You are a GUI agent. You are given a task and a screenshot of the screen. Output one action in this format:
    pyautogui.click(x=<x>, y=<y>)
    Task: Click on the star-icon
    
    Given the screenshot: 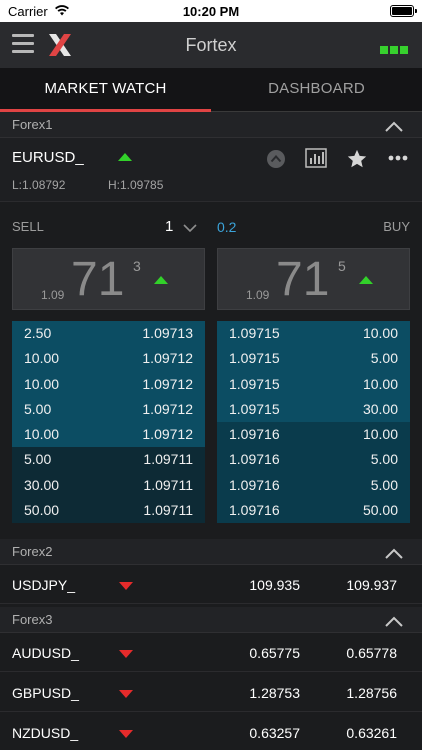 What is the action you would take?
    pyautogui.click(x=357, y=159)
    